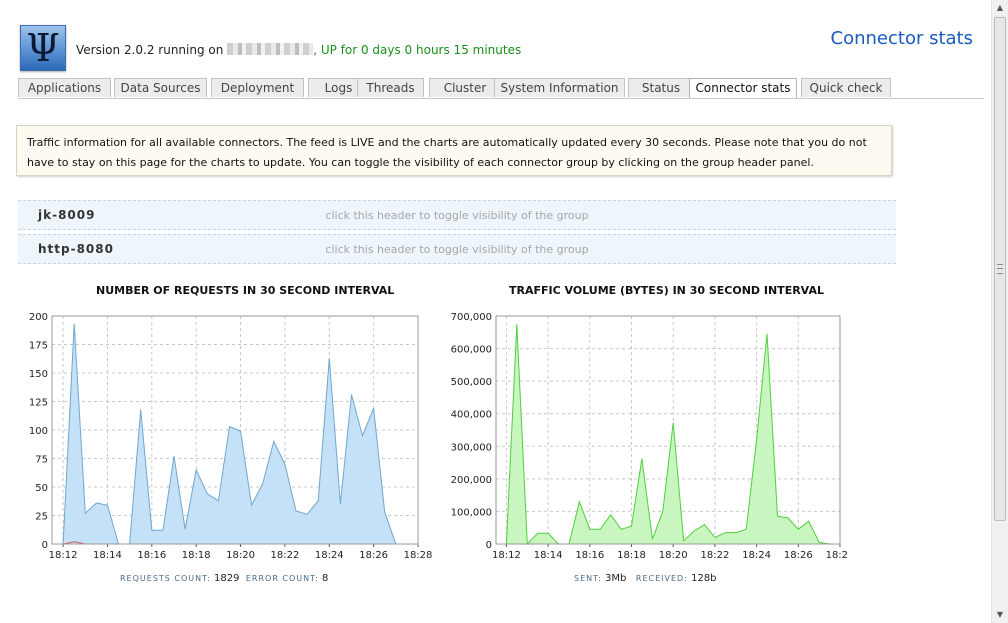 Image resolution: width=1008 pixels, height=623 pixels. What do you see at coordinates (390, 87) in the screenshot?
I see `tab-threads: Threads` at bounding box center [390, 87].